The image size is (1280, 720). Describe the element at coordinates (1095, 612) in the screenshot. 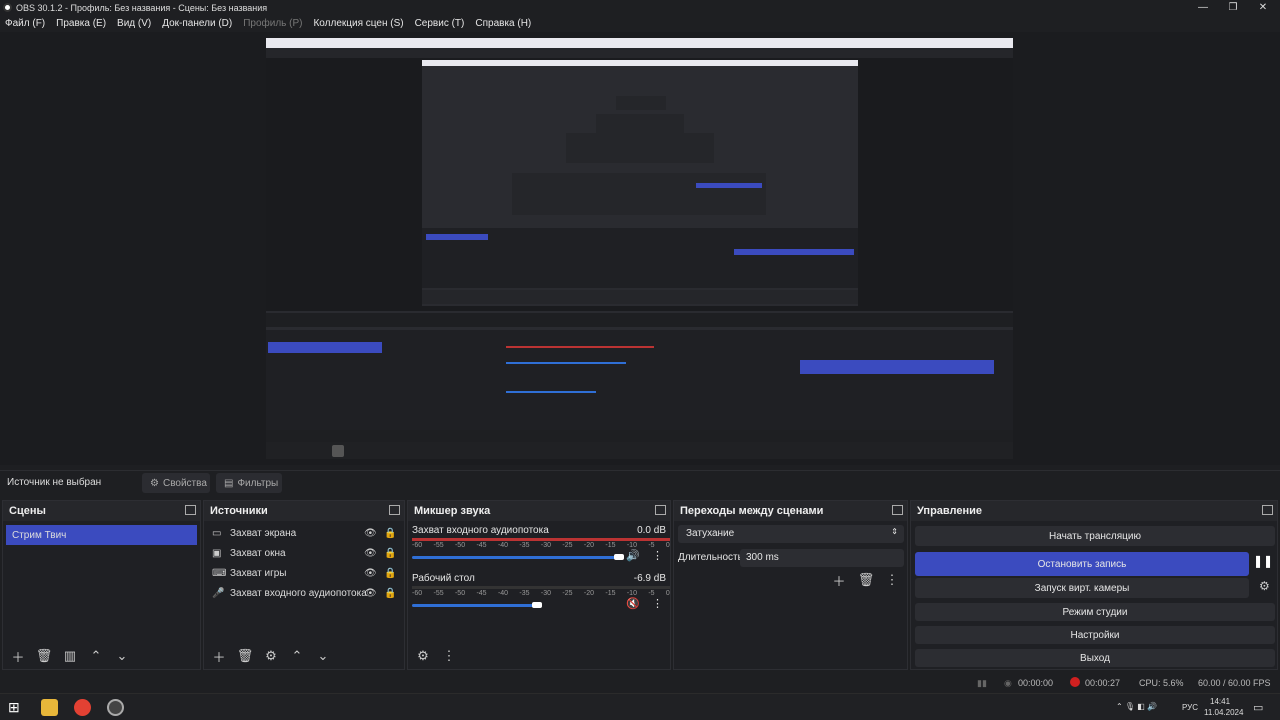

I see `control-button: Режим студии` at that location.